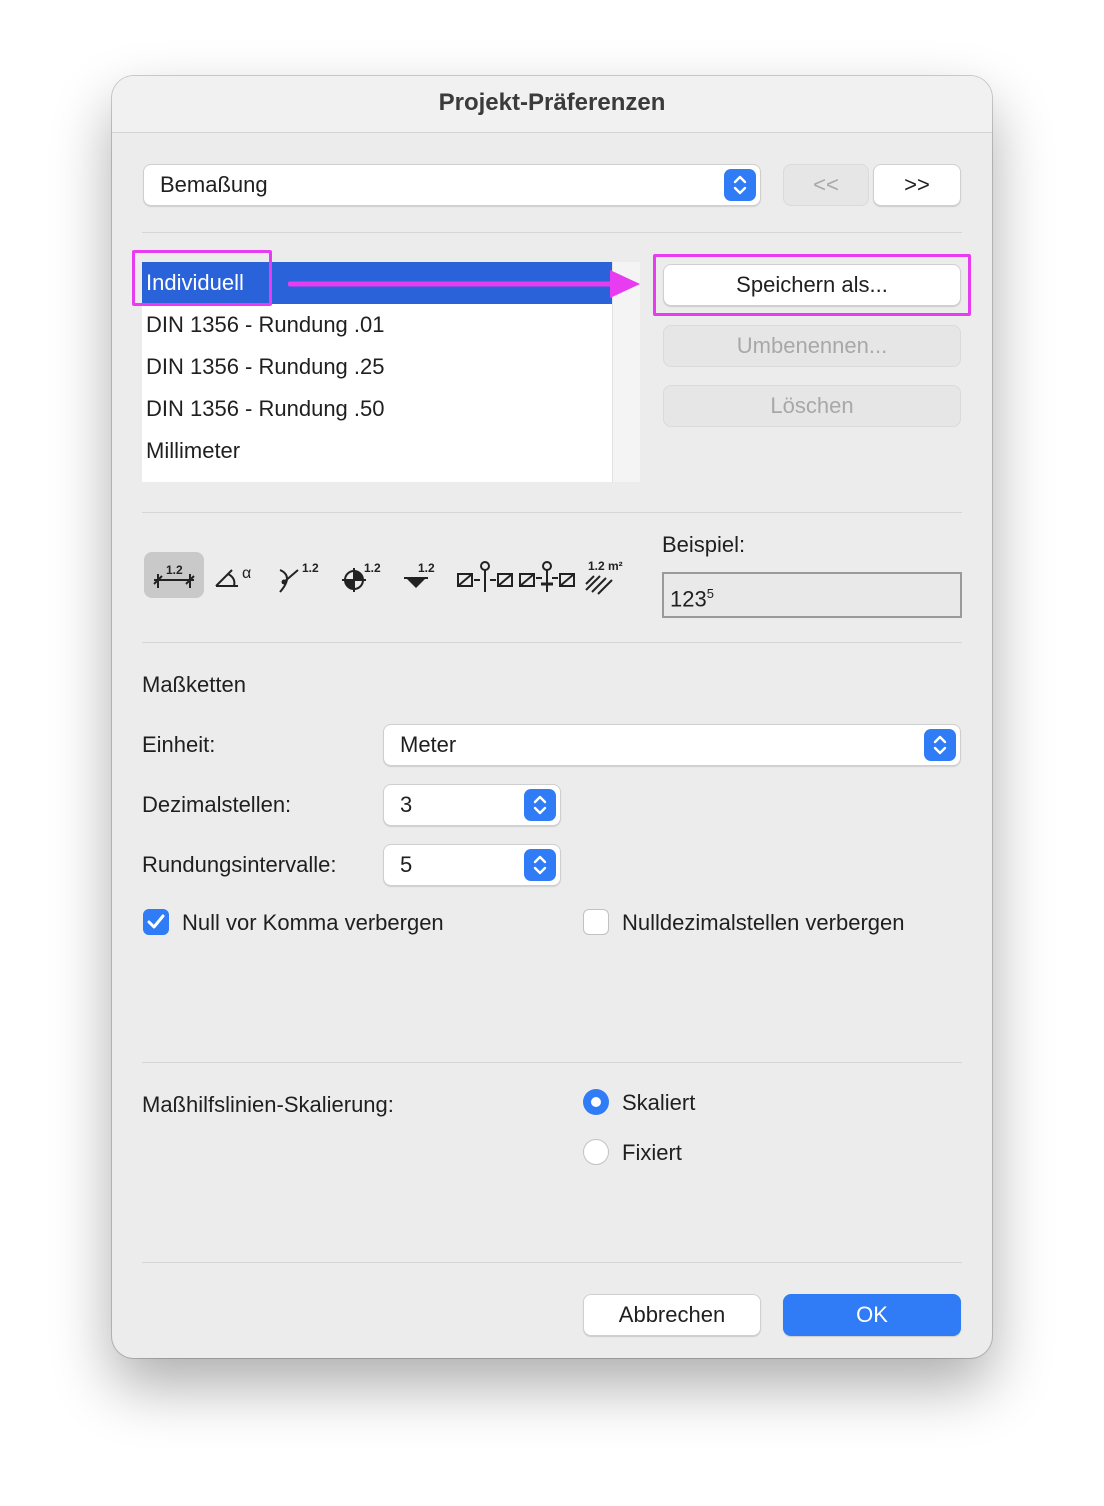 This screenshot has height=1506, width=1104. I want to click on unit-popup: Meter, so click(672, 745).